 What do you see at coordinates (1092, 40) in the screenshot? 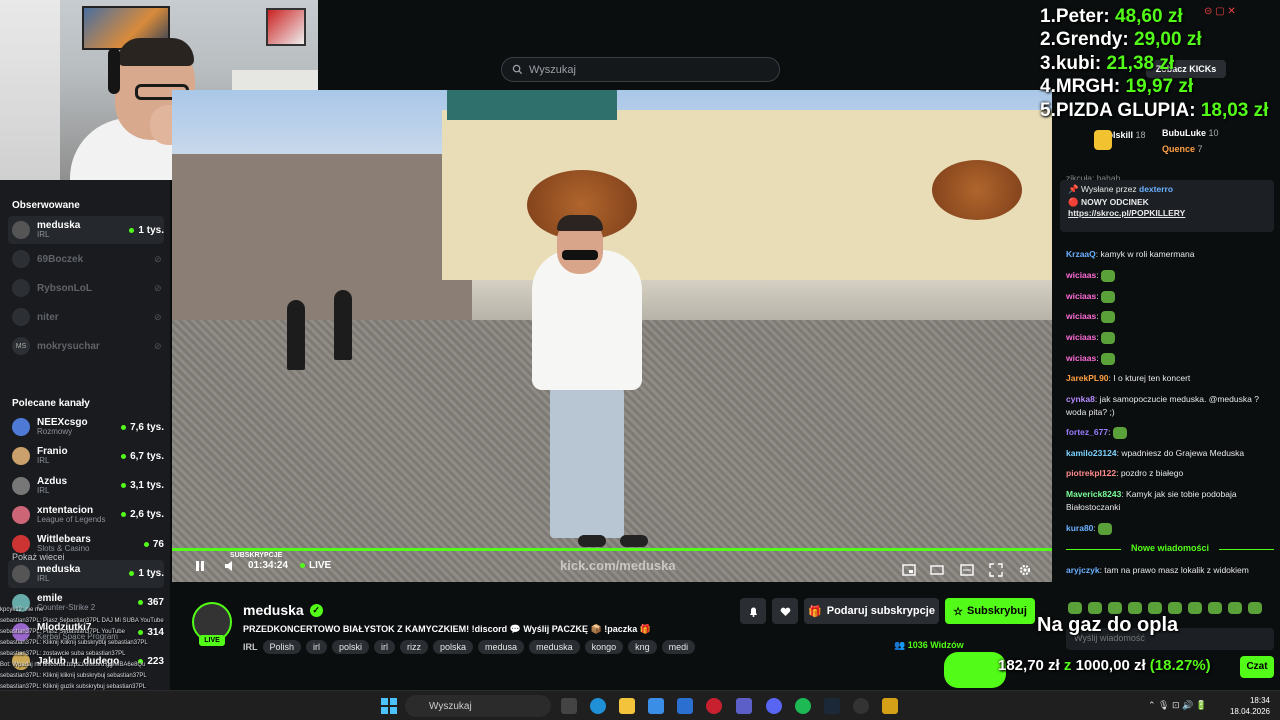
I see `leaderboard-name: Grendy:` at bounding box center [1092, 40].